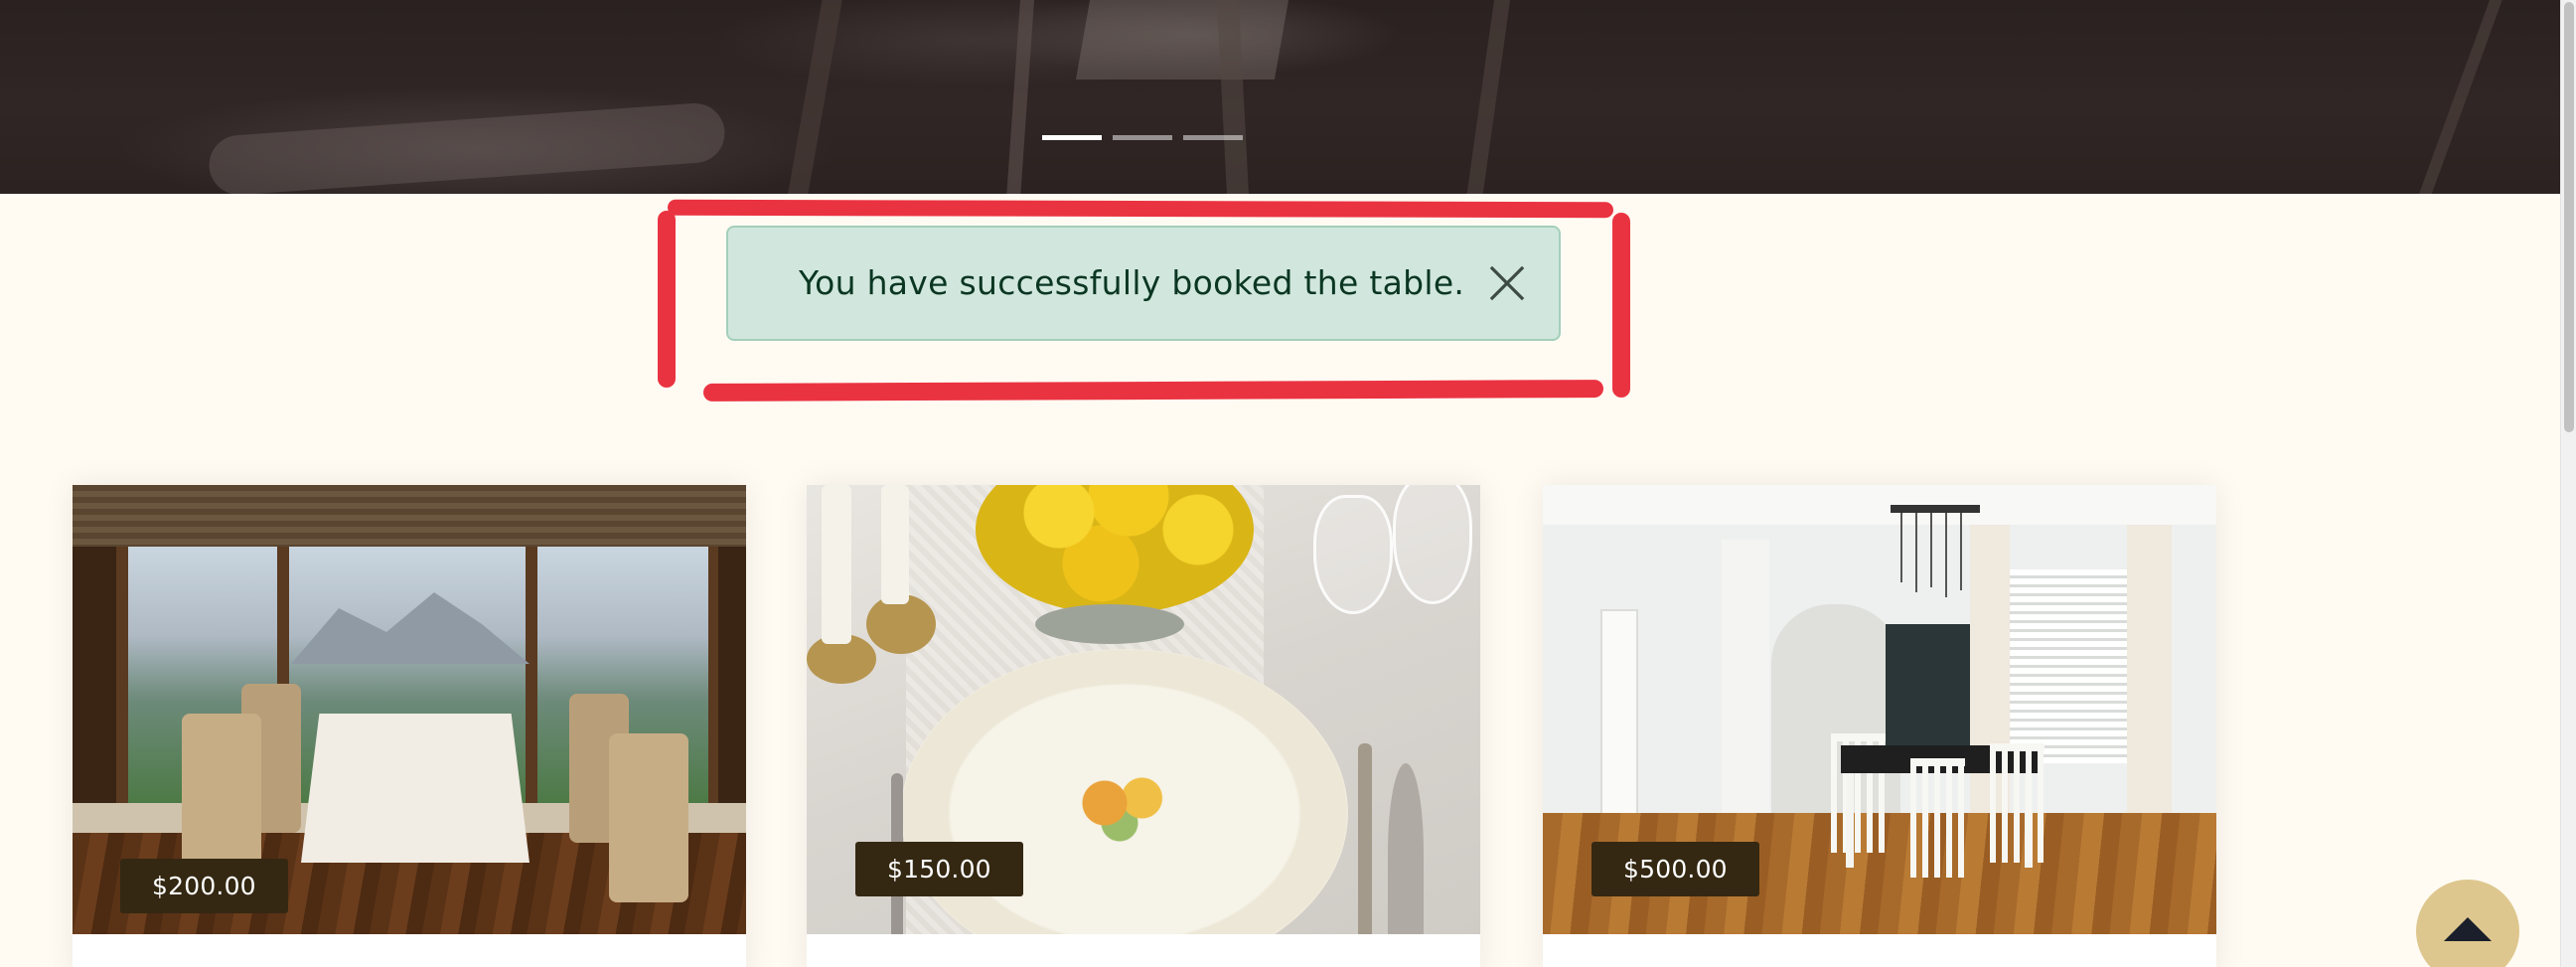  What do you see at coordinates (1675, 869) in the screenshot?
I see `price-badge: $500.00` at bounding box center [1675, 869].